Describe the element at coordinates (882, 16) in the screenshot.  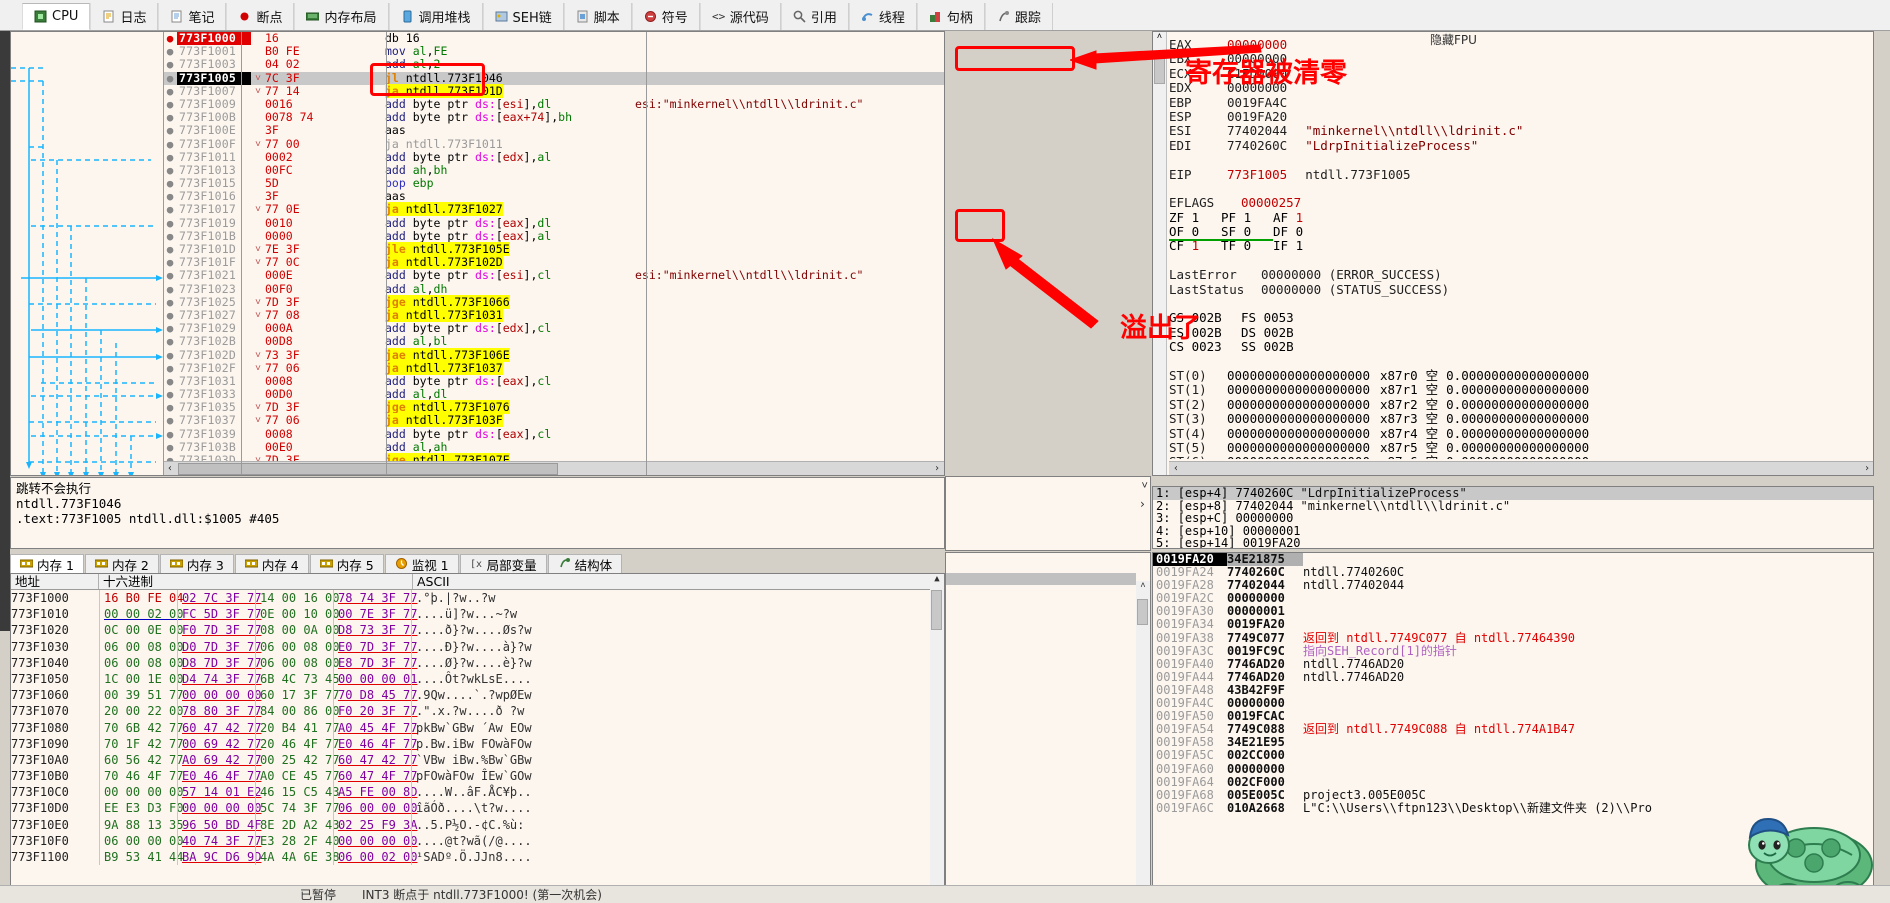
I see `toolbar-tab-threads: 线程` at that location.